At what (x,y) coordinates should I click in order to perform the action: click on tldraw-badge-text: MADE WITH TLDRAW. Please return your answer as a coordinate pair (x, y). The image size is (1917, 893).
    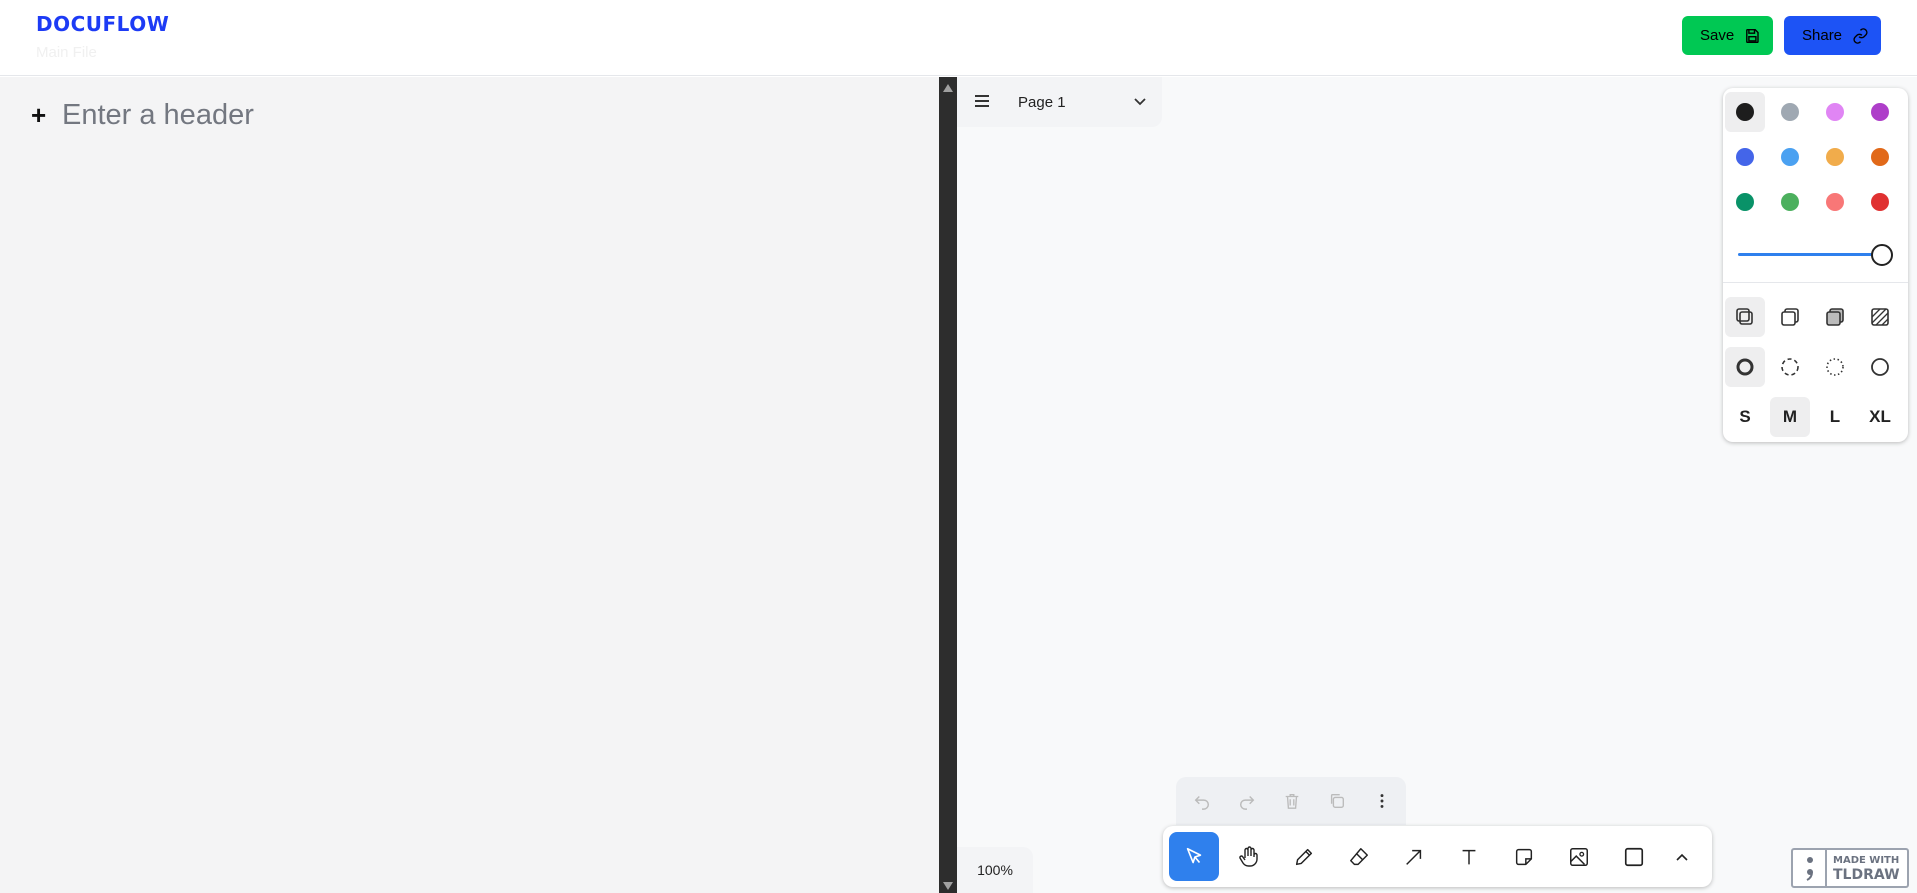
    Looking at the image, I should click on (1866, 868).